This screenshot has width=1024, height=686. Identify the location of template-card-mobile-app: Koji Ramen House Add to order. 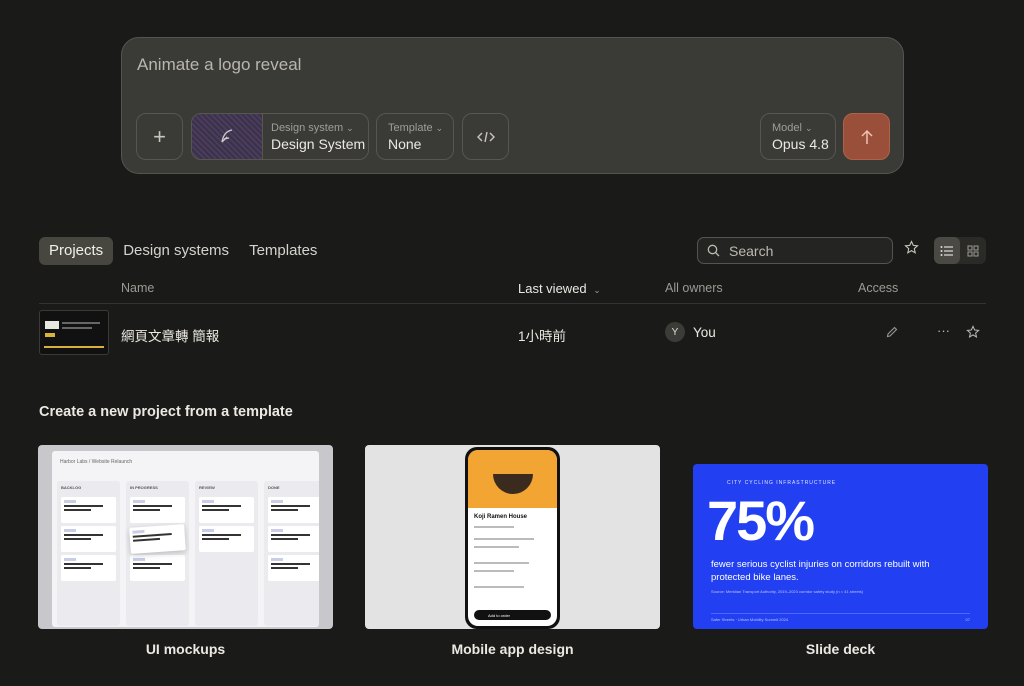
(512, 537).